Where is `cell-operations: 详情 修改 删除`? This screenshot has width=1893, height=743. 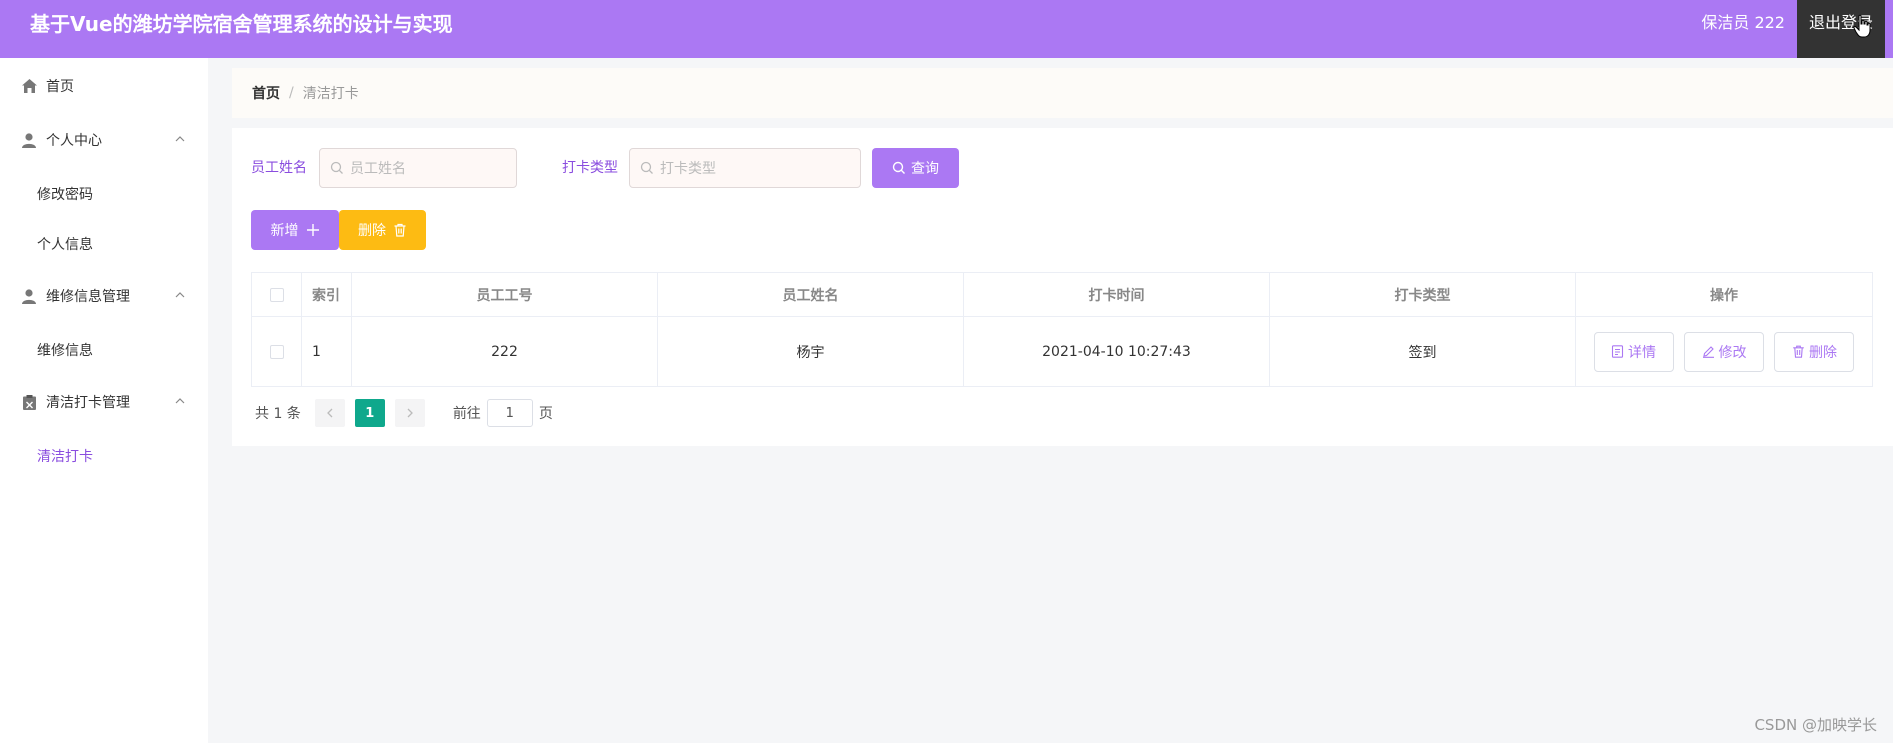
cell-operations: 详情 修改 删除 is located at coordinates (1724, 351).